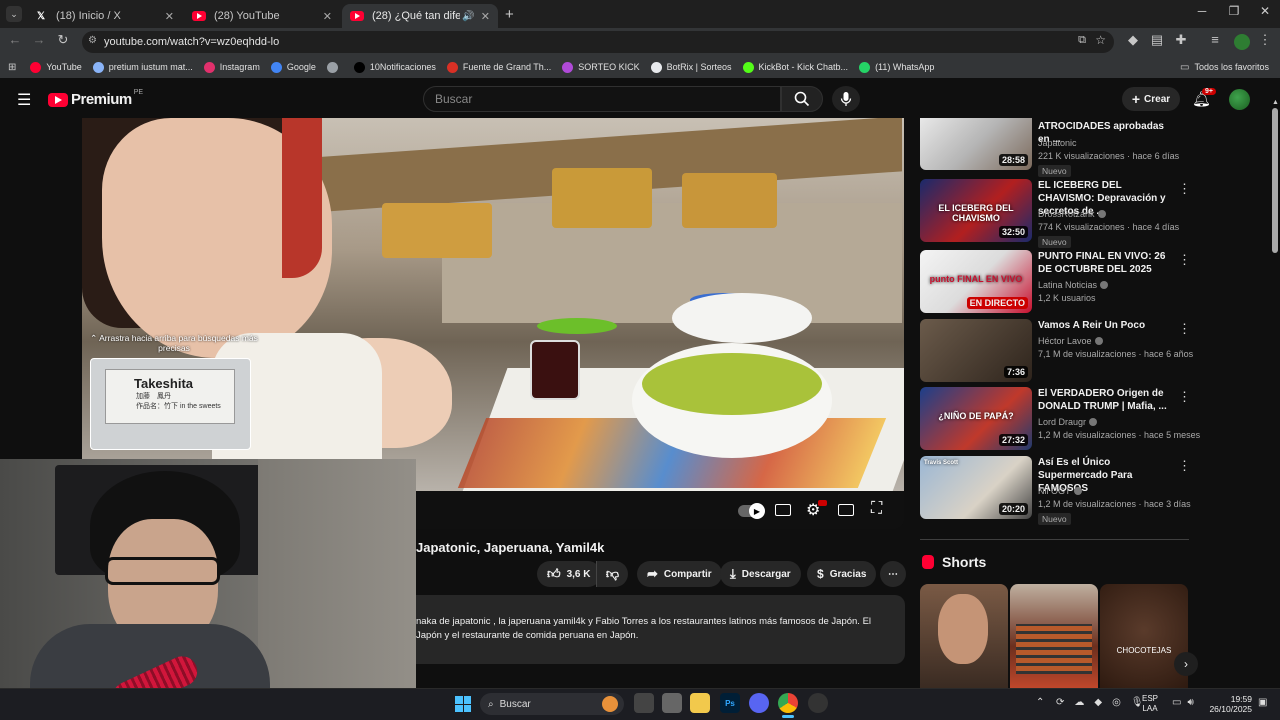 The width and height of the screenshot is (1280, 720). Describe the element at coordinates (788, 703) in the screenshot. I see `chrome-icon` at that location.